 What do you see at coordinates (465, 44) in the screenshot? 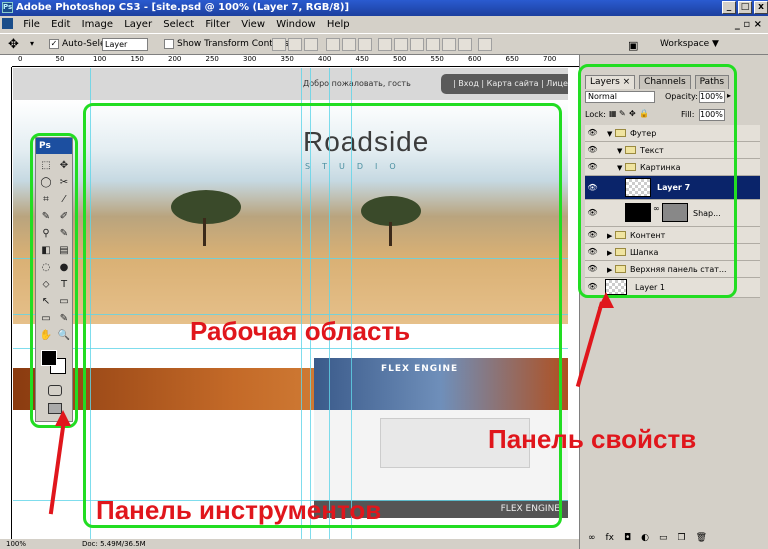
I see `distribute-right-icon` at bounding box center [465, 44].